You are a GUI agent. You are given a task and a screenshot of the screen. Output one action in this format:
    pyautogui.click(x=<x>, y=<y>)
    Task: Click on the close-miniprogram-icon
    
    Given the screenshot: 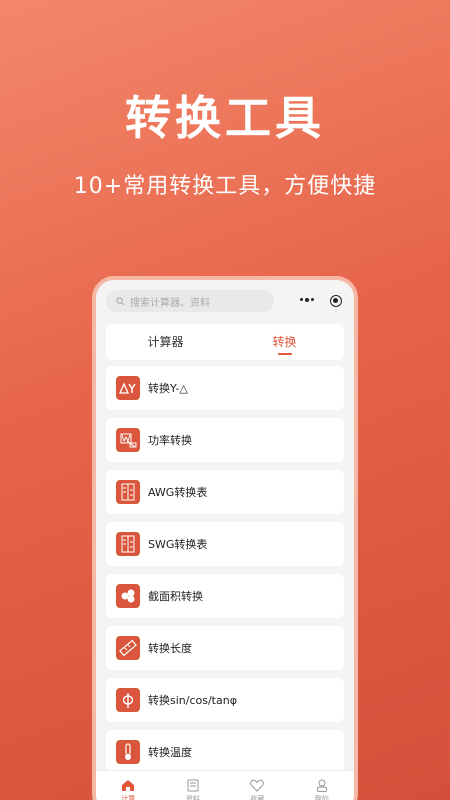 What is the action you would take?
    pyautogui.click(x=336, y=301)
    